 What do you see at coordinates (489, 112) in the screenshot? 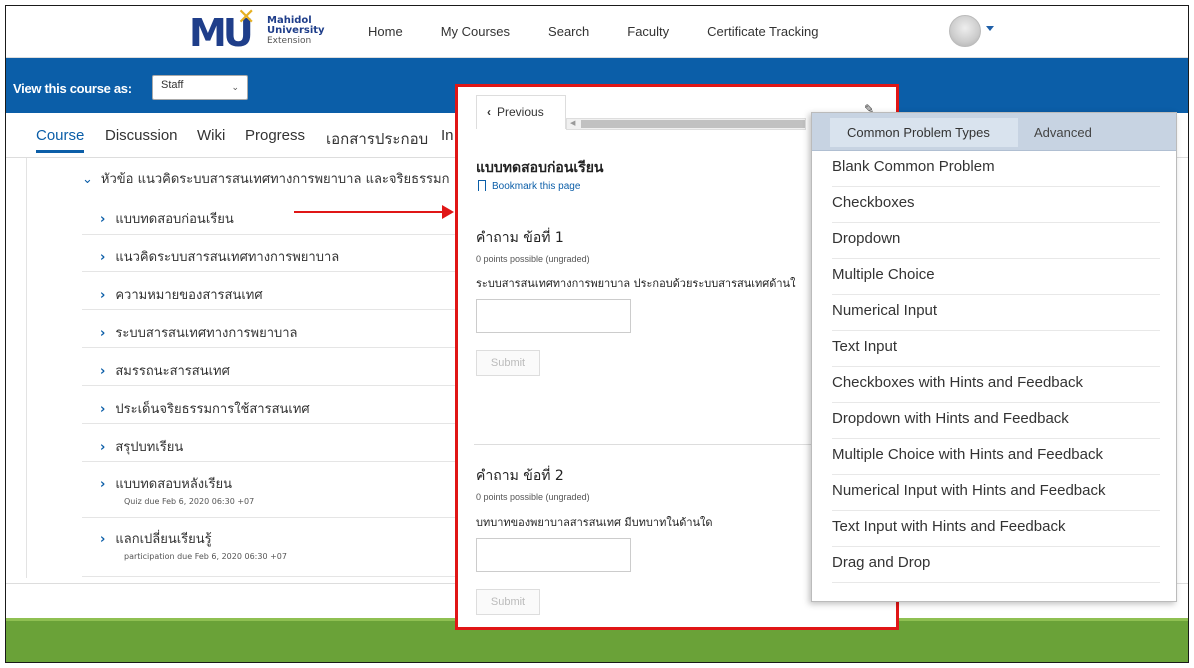
I see `chevron-left-icon: ‹` at bounding box center [489, 112].